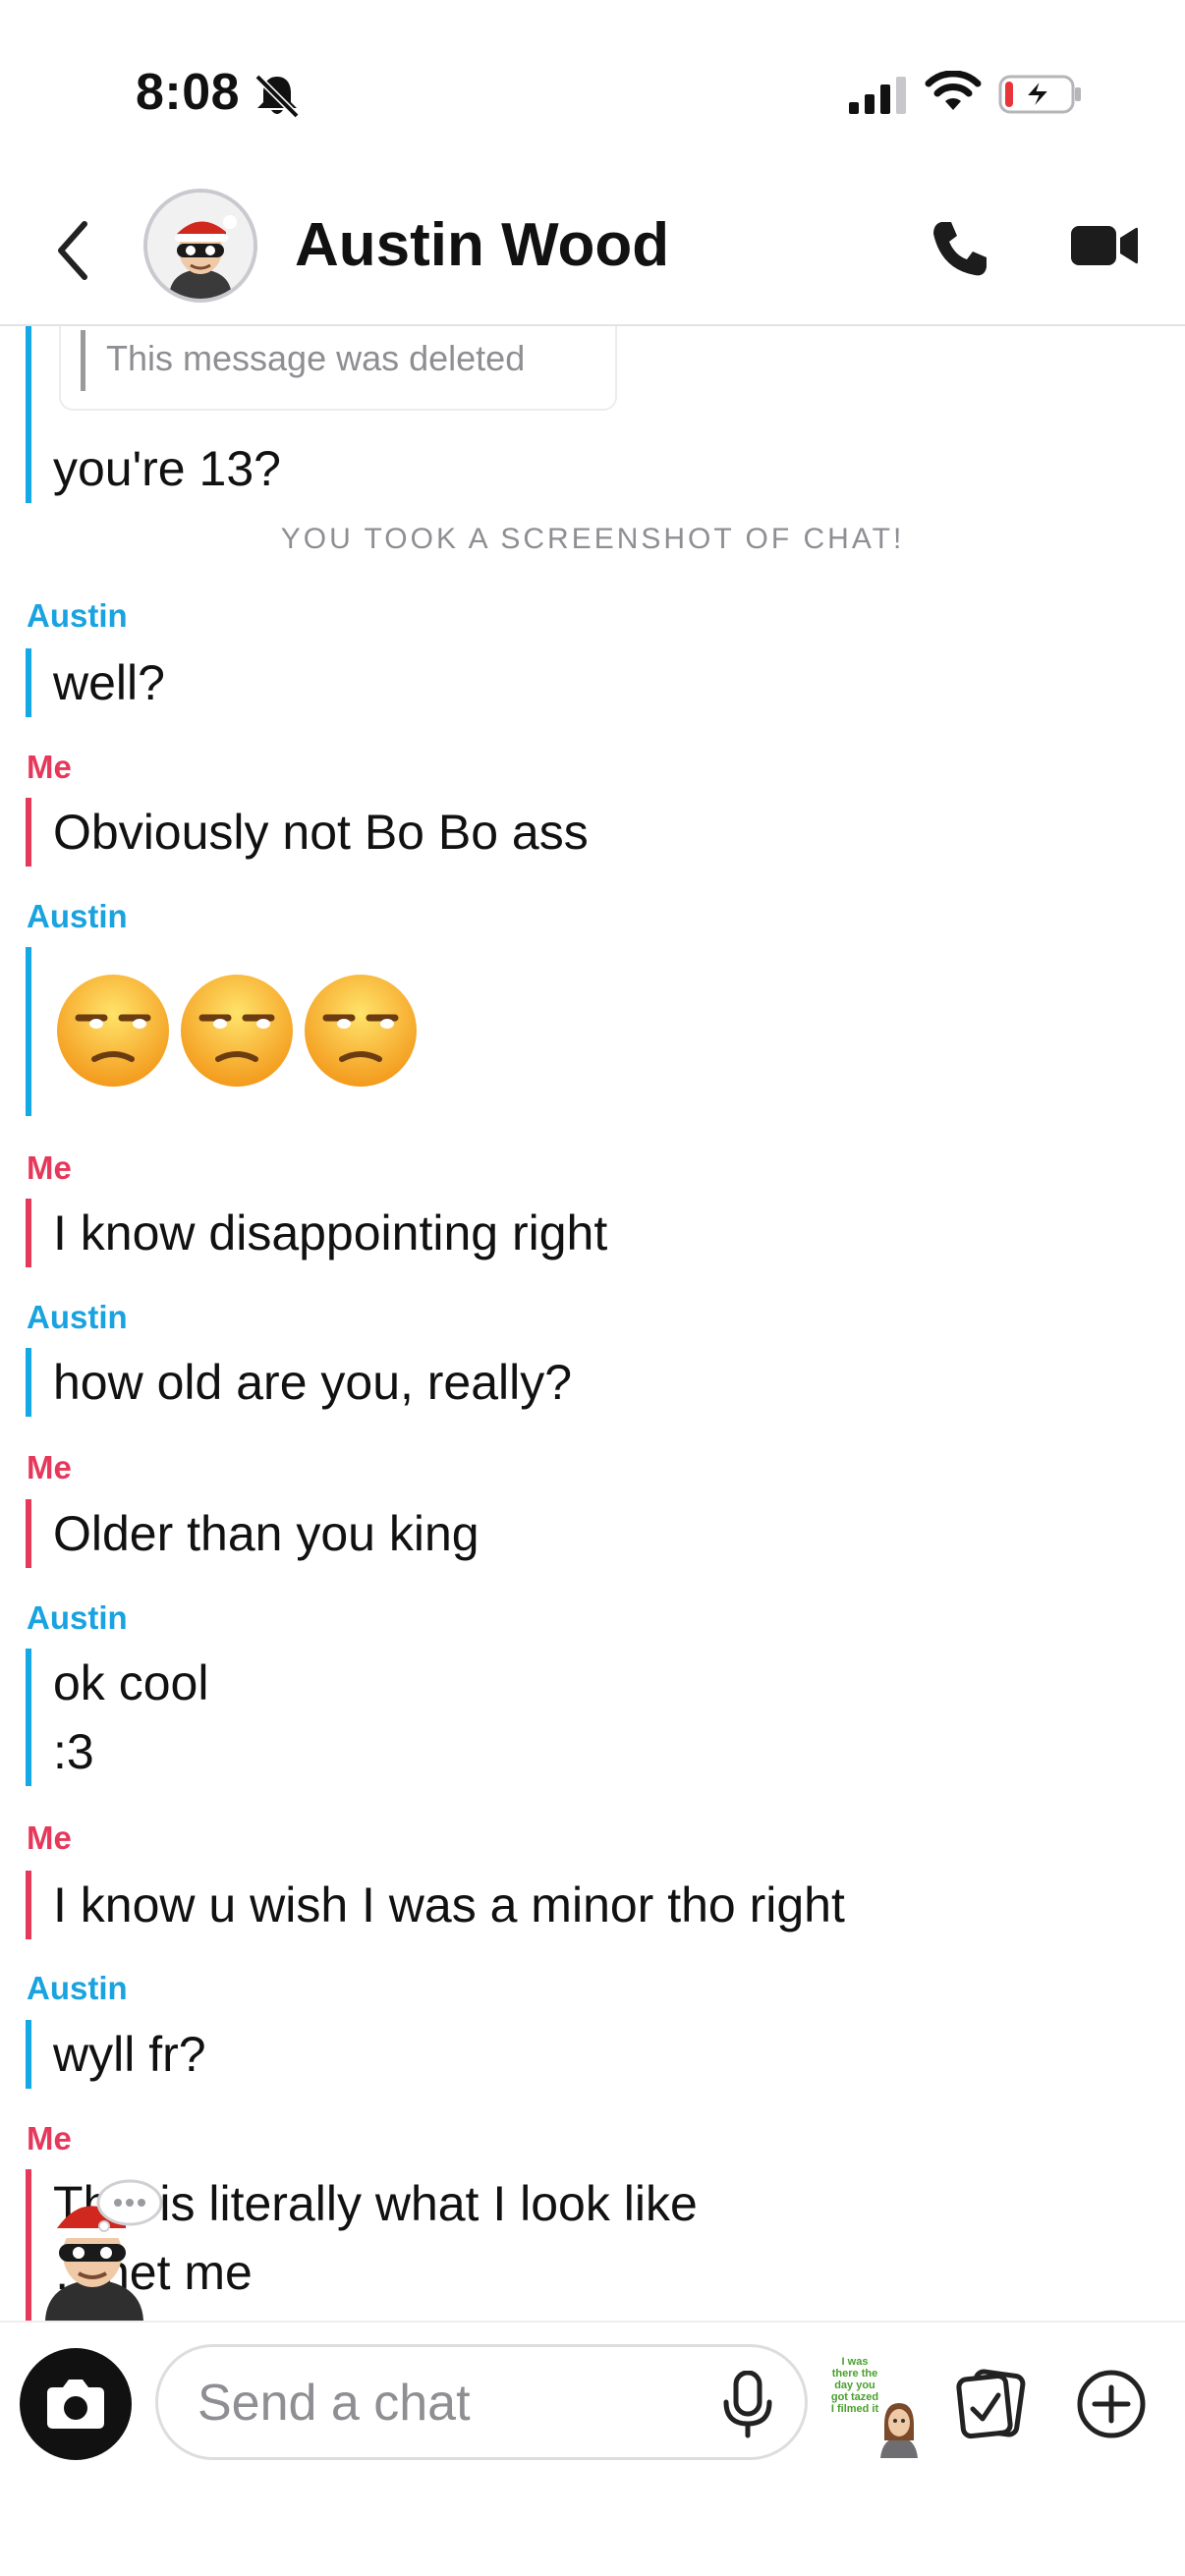 Image resolution: width=1185 pixels, height=2576 pixels. Describe the element at coordinates (130, 2205) in the screenshot. I see `typing-bubble-icon` at that location.